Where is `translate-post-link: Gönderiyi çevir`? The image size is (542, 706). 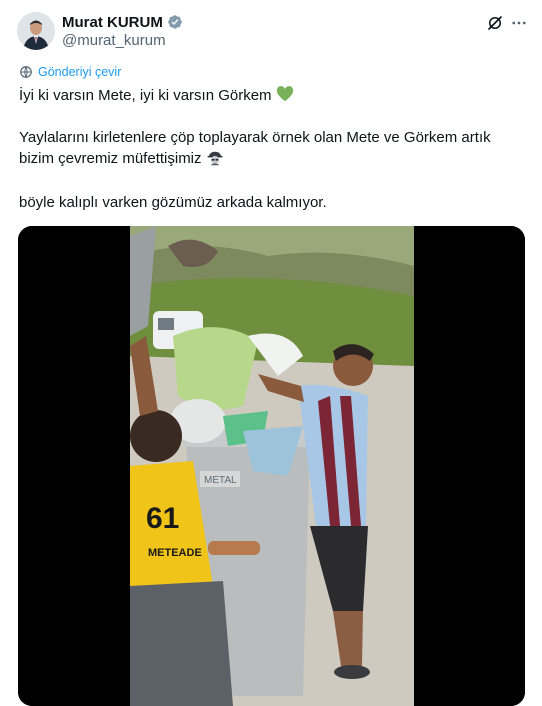 translate-post-link: Gönderiyi çevir is located at coordinates (70, 72).